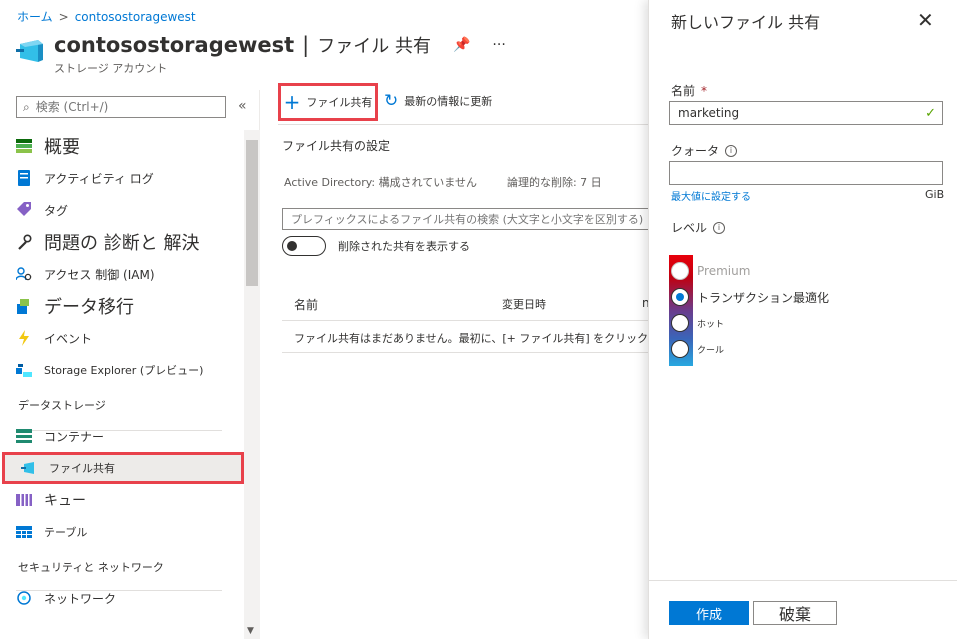 The width and height of the screenshot is (957, 639). What do you see at coordinates (24, 306) in the screenshot?
I see `data-migration-icon` at bounding box center [24, 306].